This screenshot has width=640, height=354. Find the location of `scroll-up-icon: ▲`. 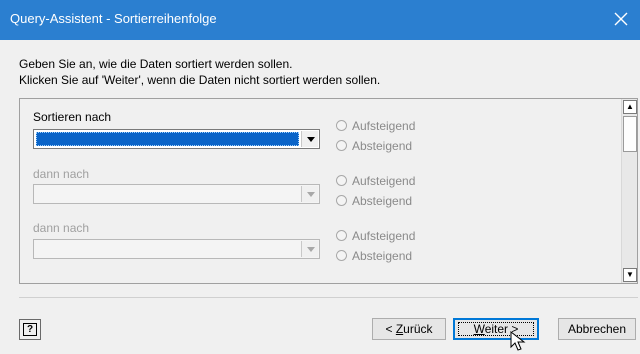

scroll-up-icon: ▲ is located at coordinates (630, 107).